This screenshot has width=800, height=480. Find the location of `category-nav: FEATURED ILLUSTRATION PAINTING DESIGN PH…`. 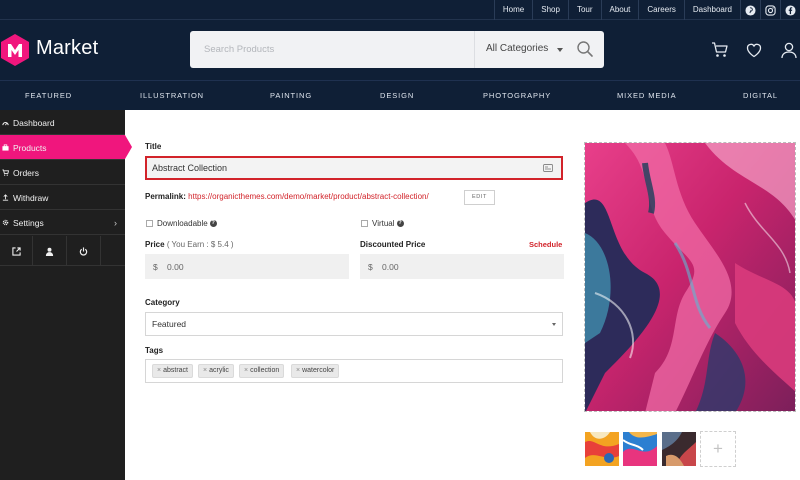

category-nav: FEATURED ILLUSTRATION PAINTING DESIGN PH… is located at coordinates (400, 95).